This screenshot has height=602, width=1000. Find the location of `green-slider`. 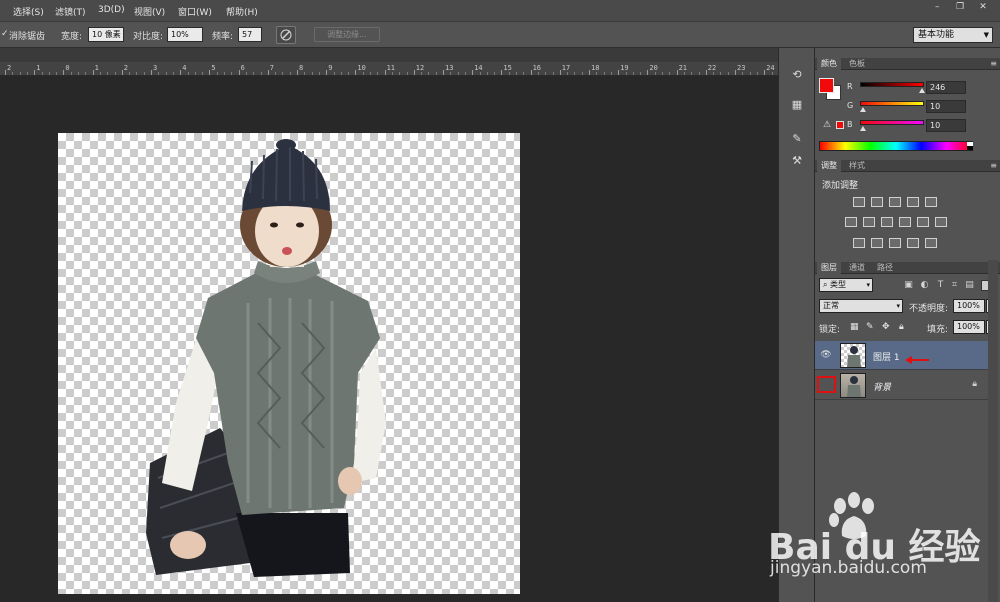

green-slider is located at coordinates (892, 103).